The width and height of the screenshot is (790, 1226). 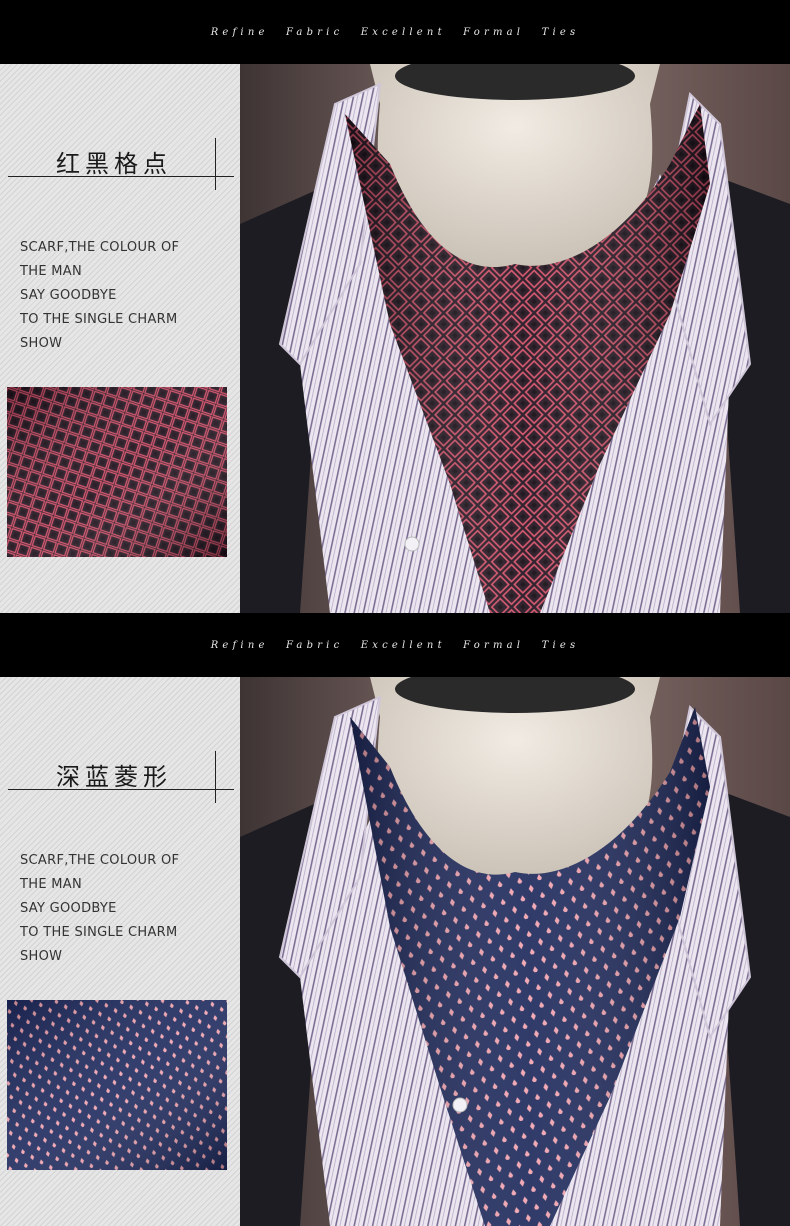 I want to click on section-title-2: 深蓝菱形, so click(x=114, y=777).